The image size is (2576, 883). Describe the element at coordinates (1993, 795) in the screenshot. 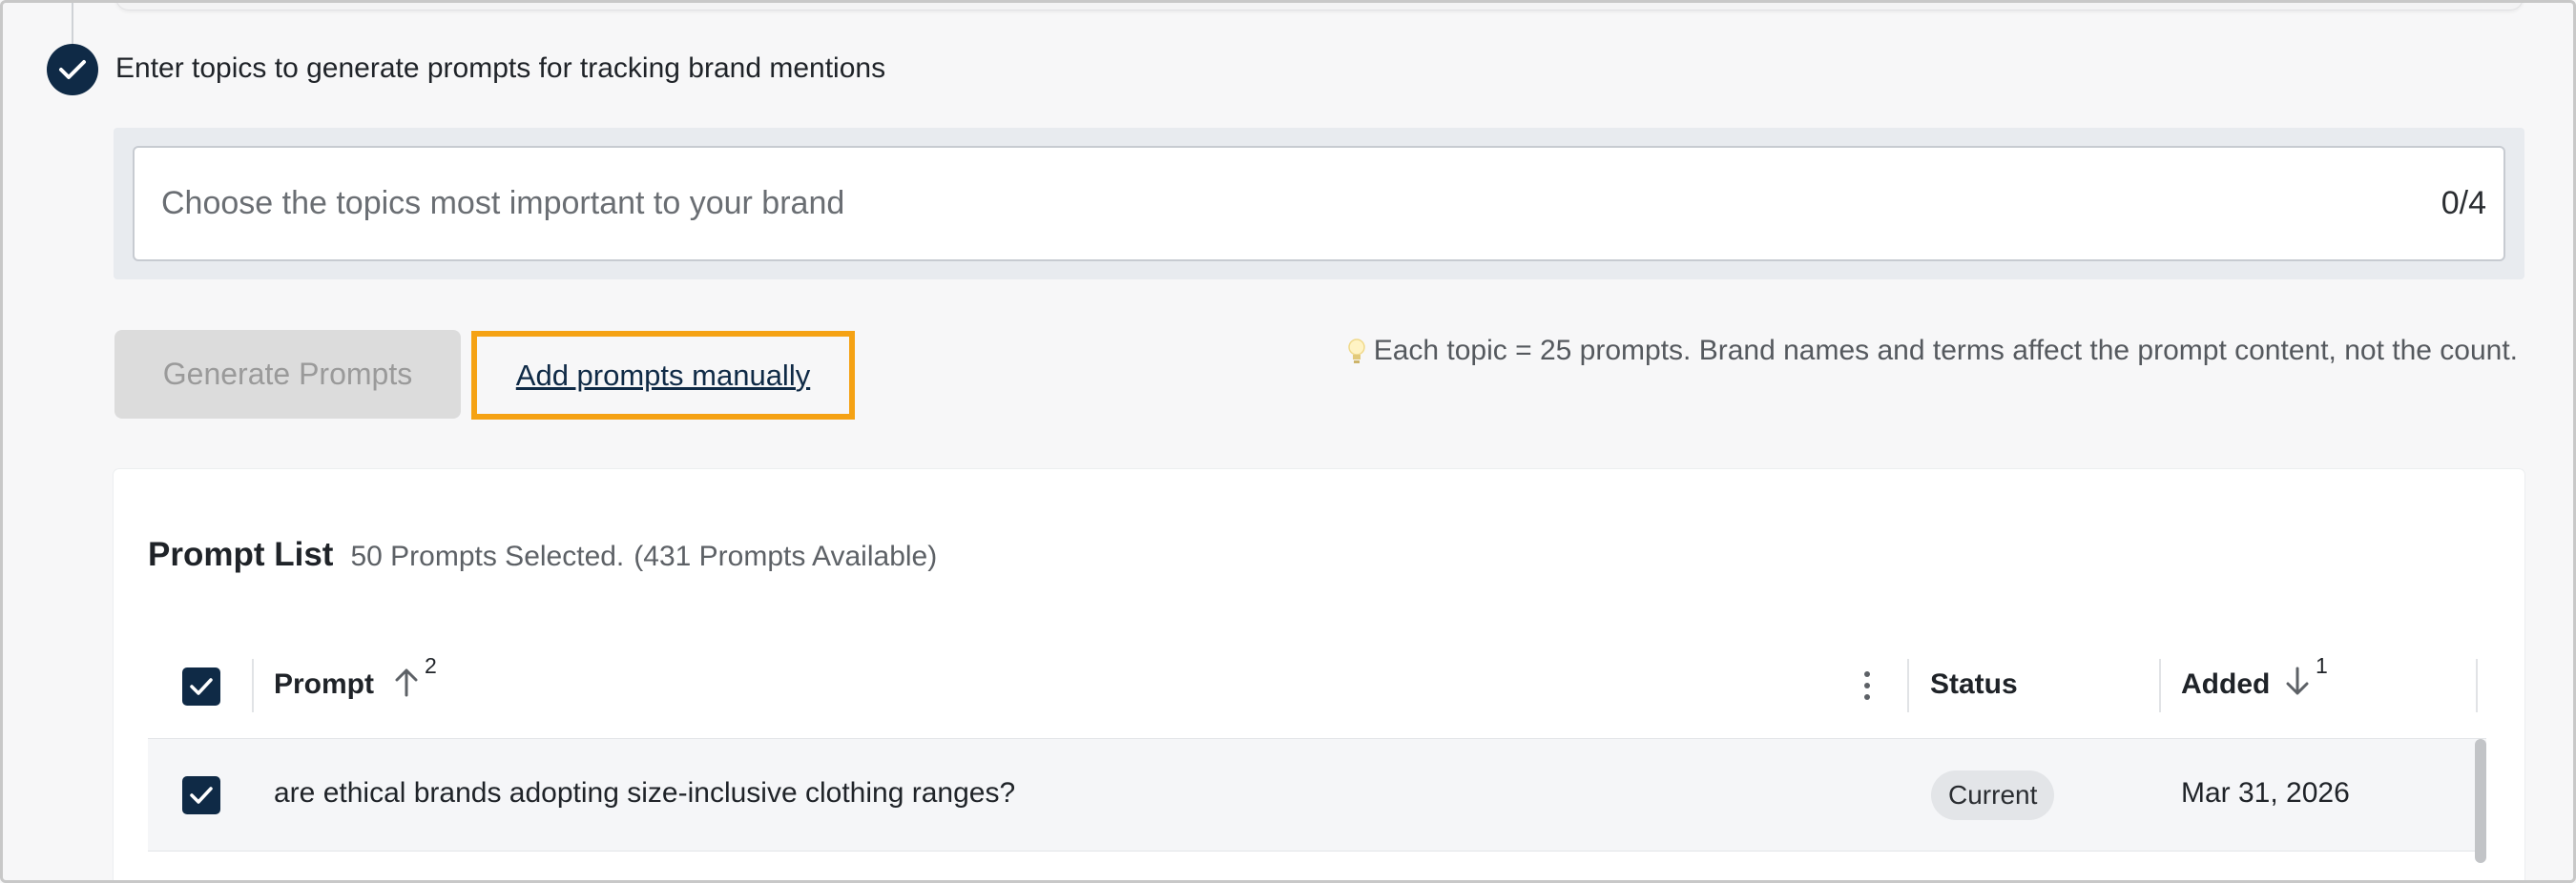

I see `status-badge: Current` at that location.